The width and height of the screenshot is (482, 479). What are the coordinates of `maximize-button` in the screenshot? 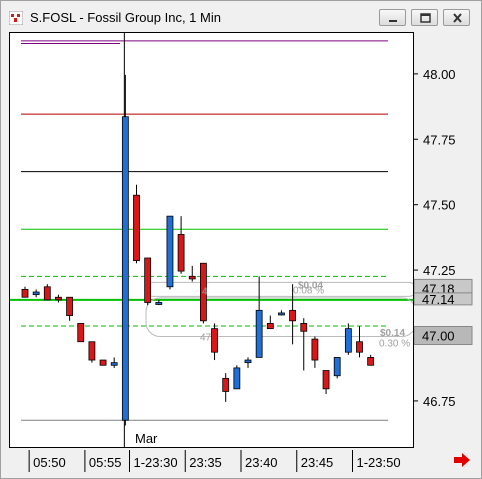 It's located at (424, 17).